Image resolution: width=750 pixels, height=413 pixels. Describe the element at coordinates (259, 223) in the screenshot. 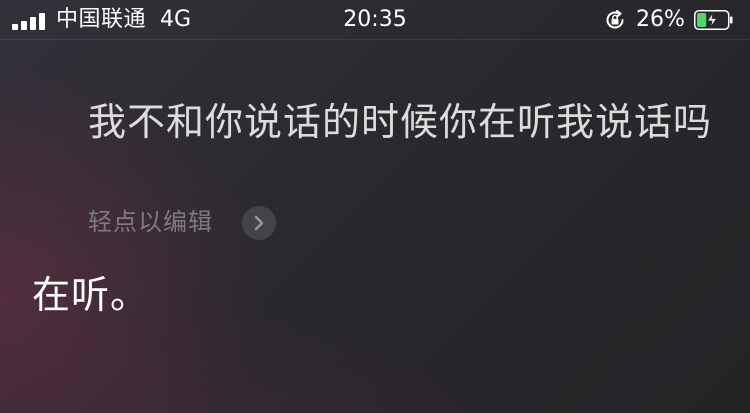

I see `chevron-right-icon` at that location.